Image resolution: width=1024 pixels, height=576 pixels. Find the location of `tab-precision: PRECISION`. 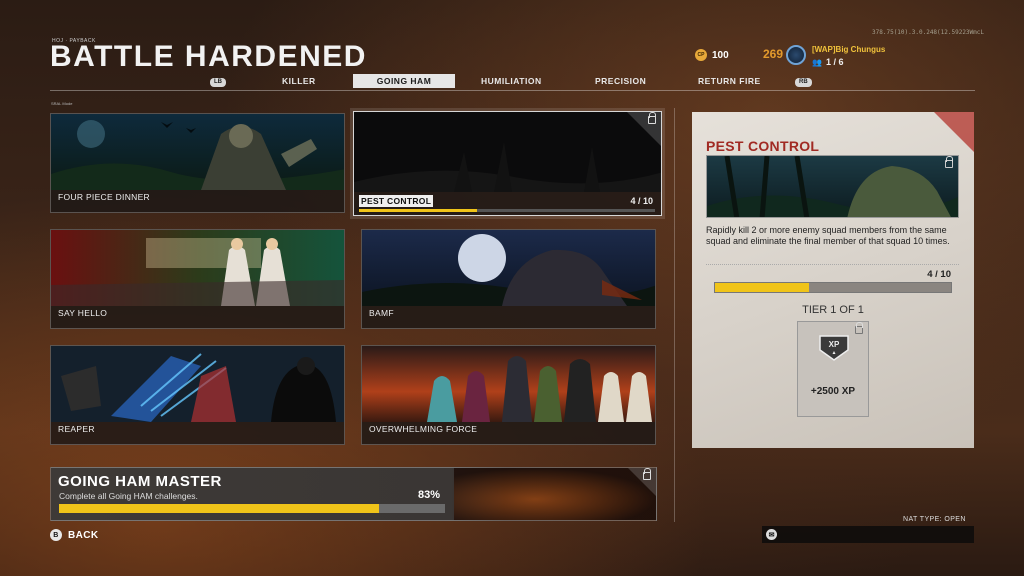

tab-precision: PRECISION is located at coordinates (620, 81).